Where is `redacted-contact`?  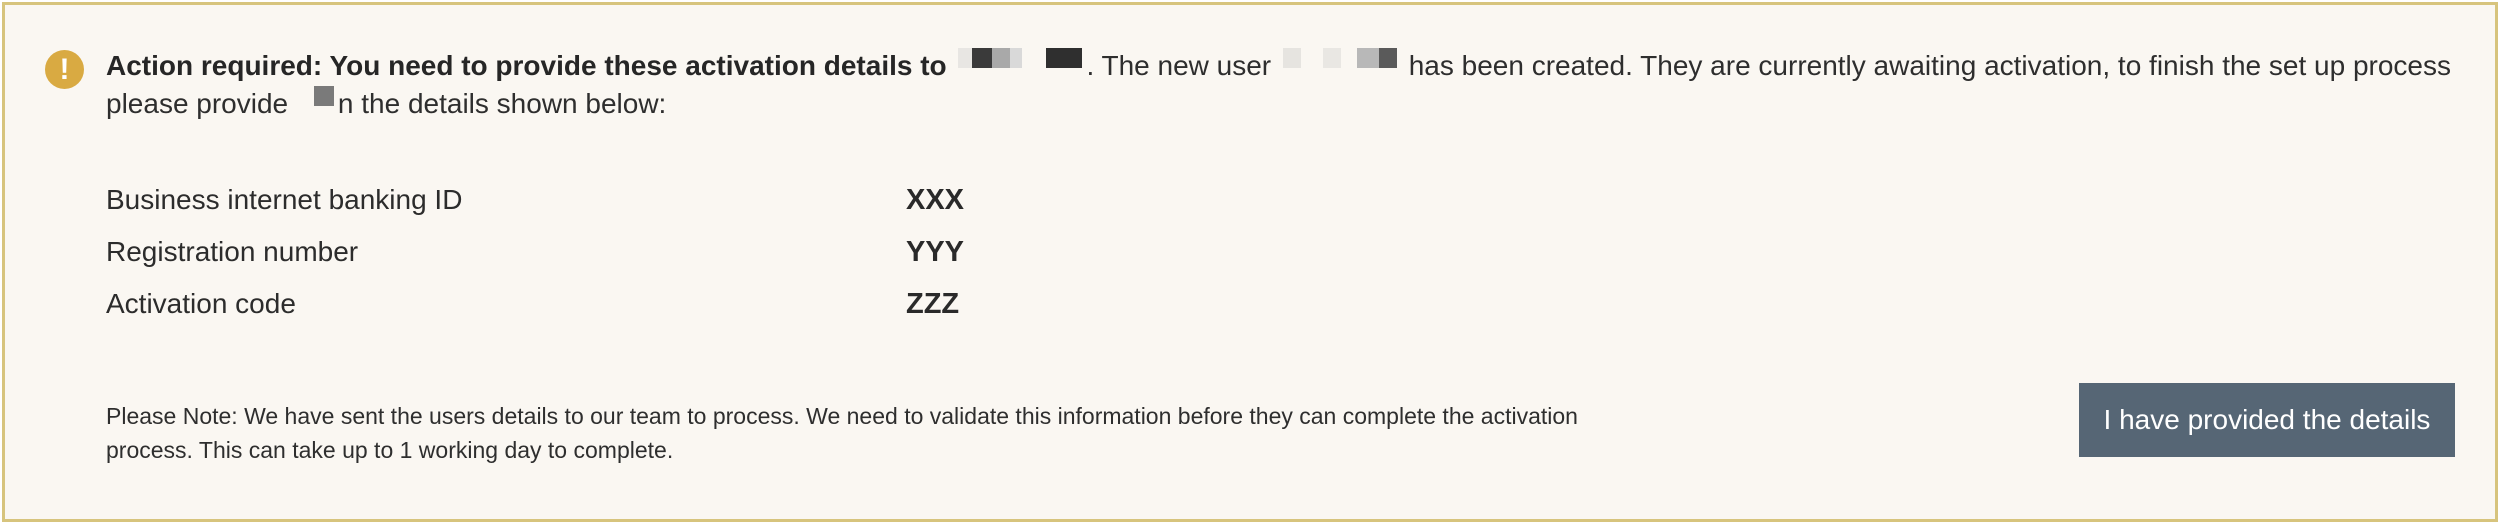
redacted-contact is located at coordinates (316, 96).